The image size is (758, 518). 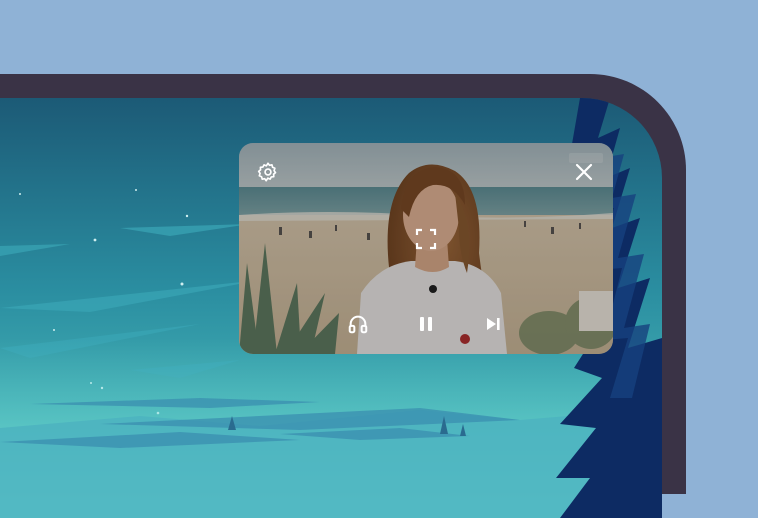 I want to click on headphones-icon, so click(x=358, y=324).